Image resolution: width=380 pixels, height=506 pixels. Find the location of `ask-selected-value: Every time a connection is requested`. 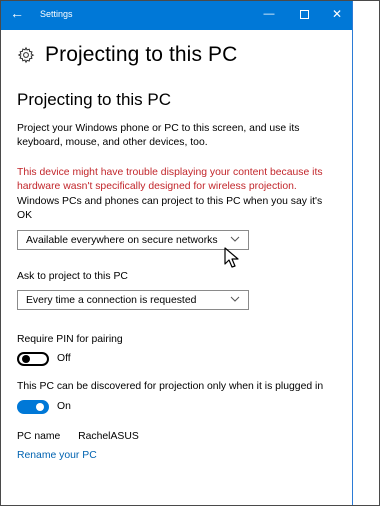

ask-selected-value: Every time a connection is requested is located at coordinates (111, 300).